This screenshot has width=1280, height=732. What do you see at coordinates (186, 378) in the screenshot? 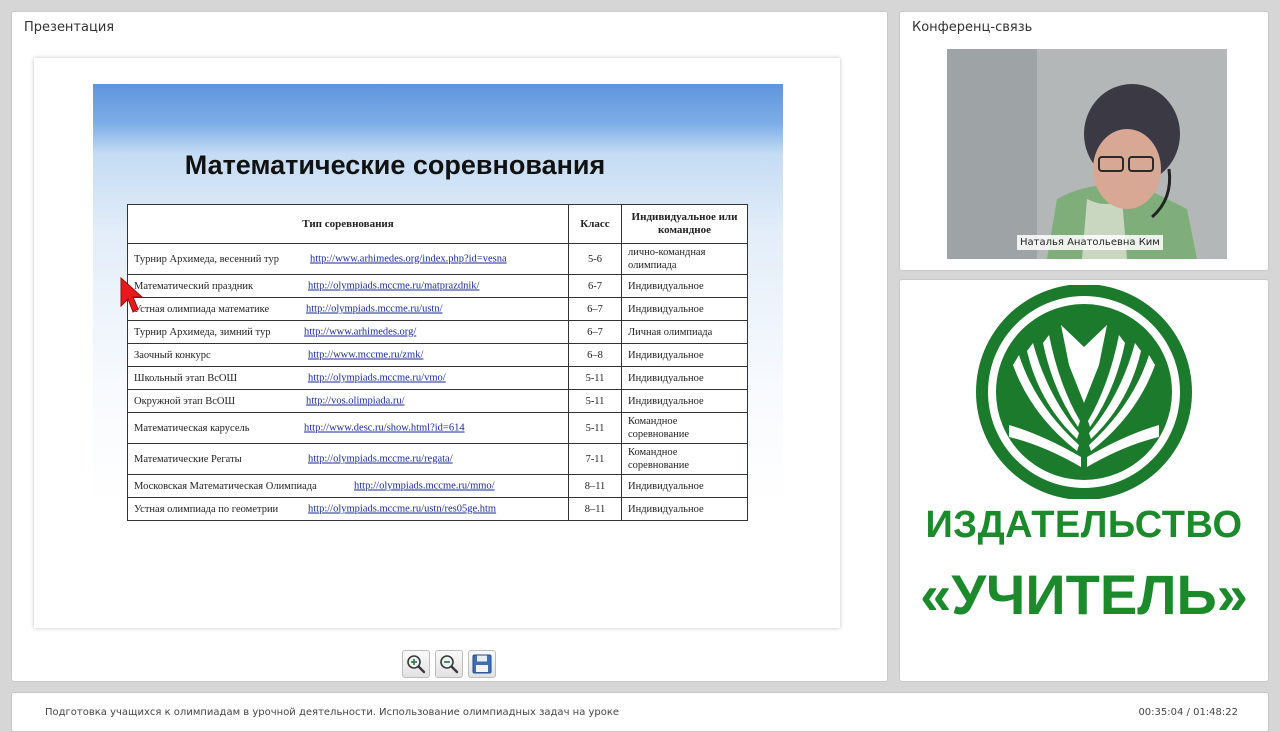
I see `competition-name: Школьный этап ВсОШ` at bounding box center [186, 378].